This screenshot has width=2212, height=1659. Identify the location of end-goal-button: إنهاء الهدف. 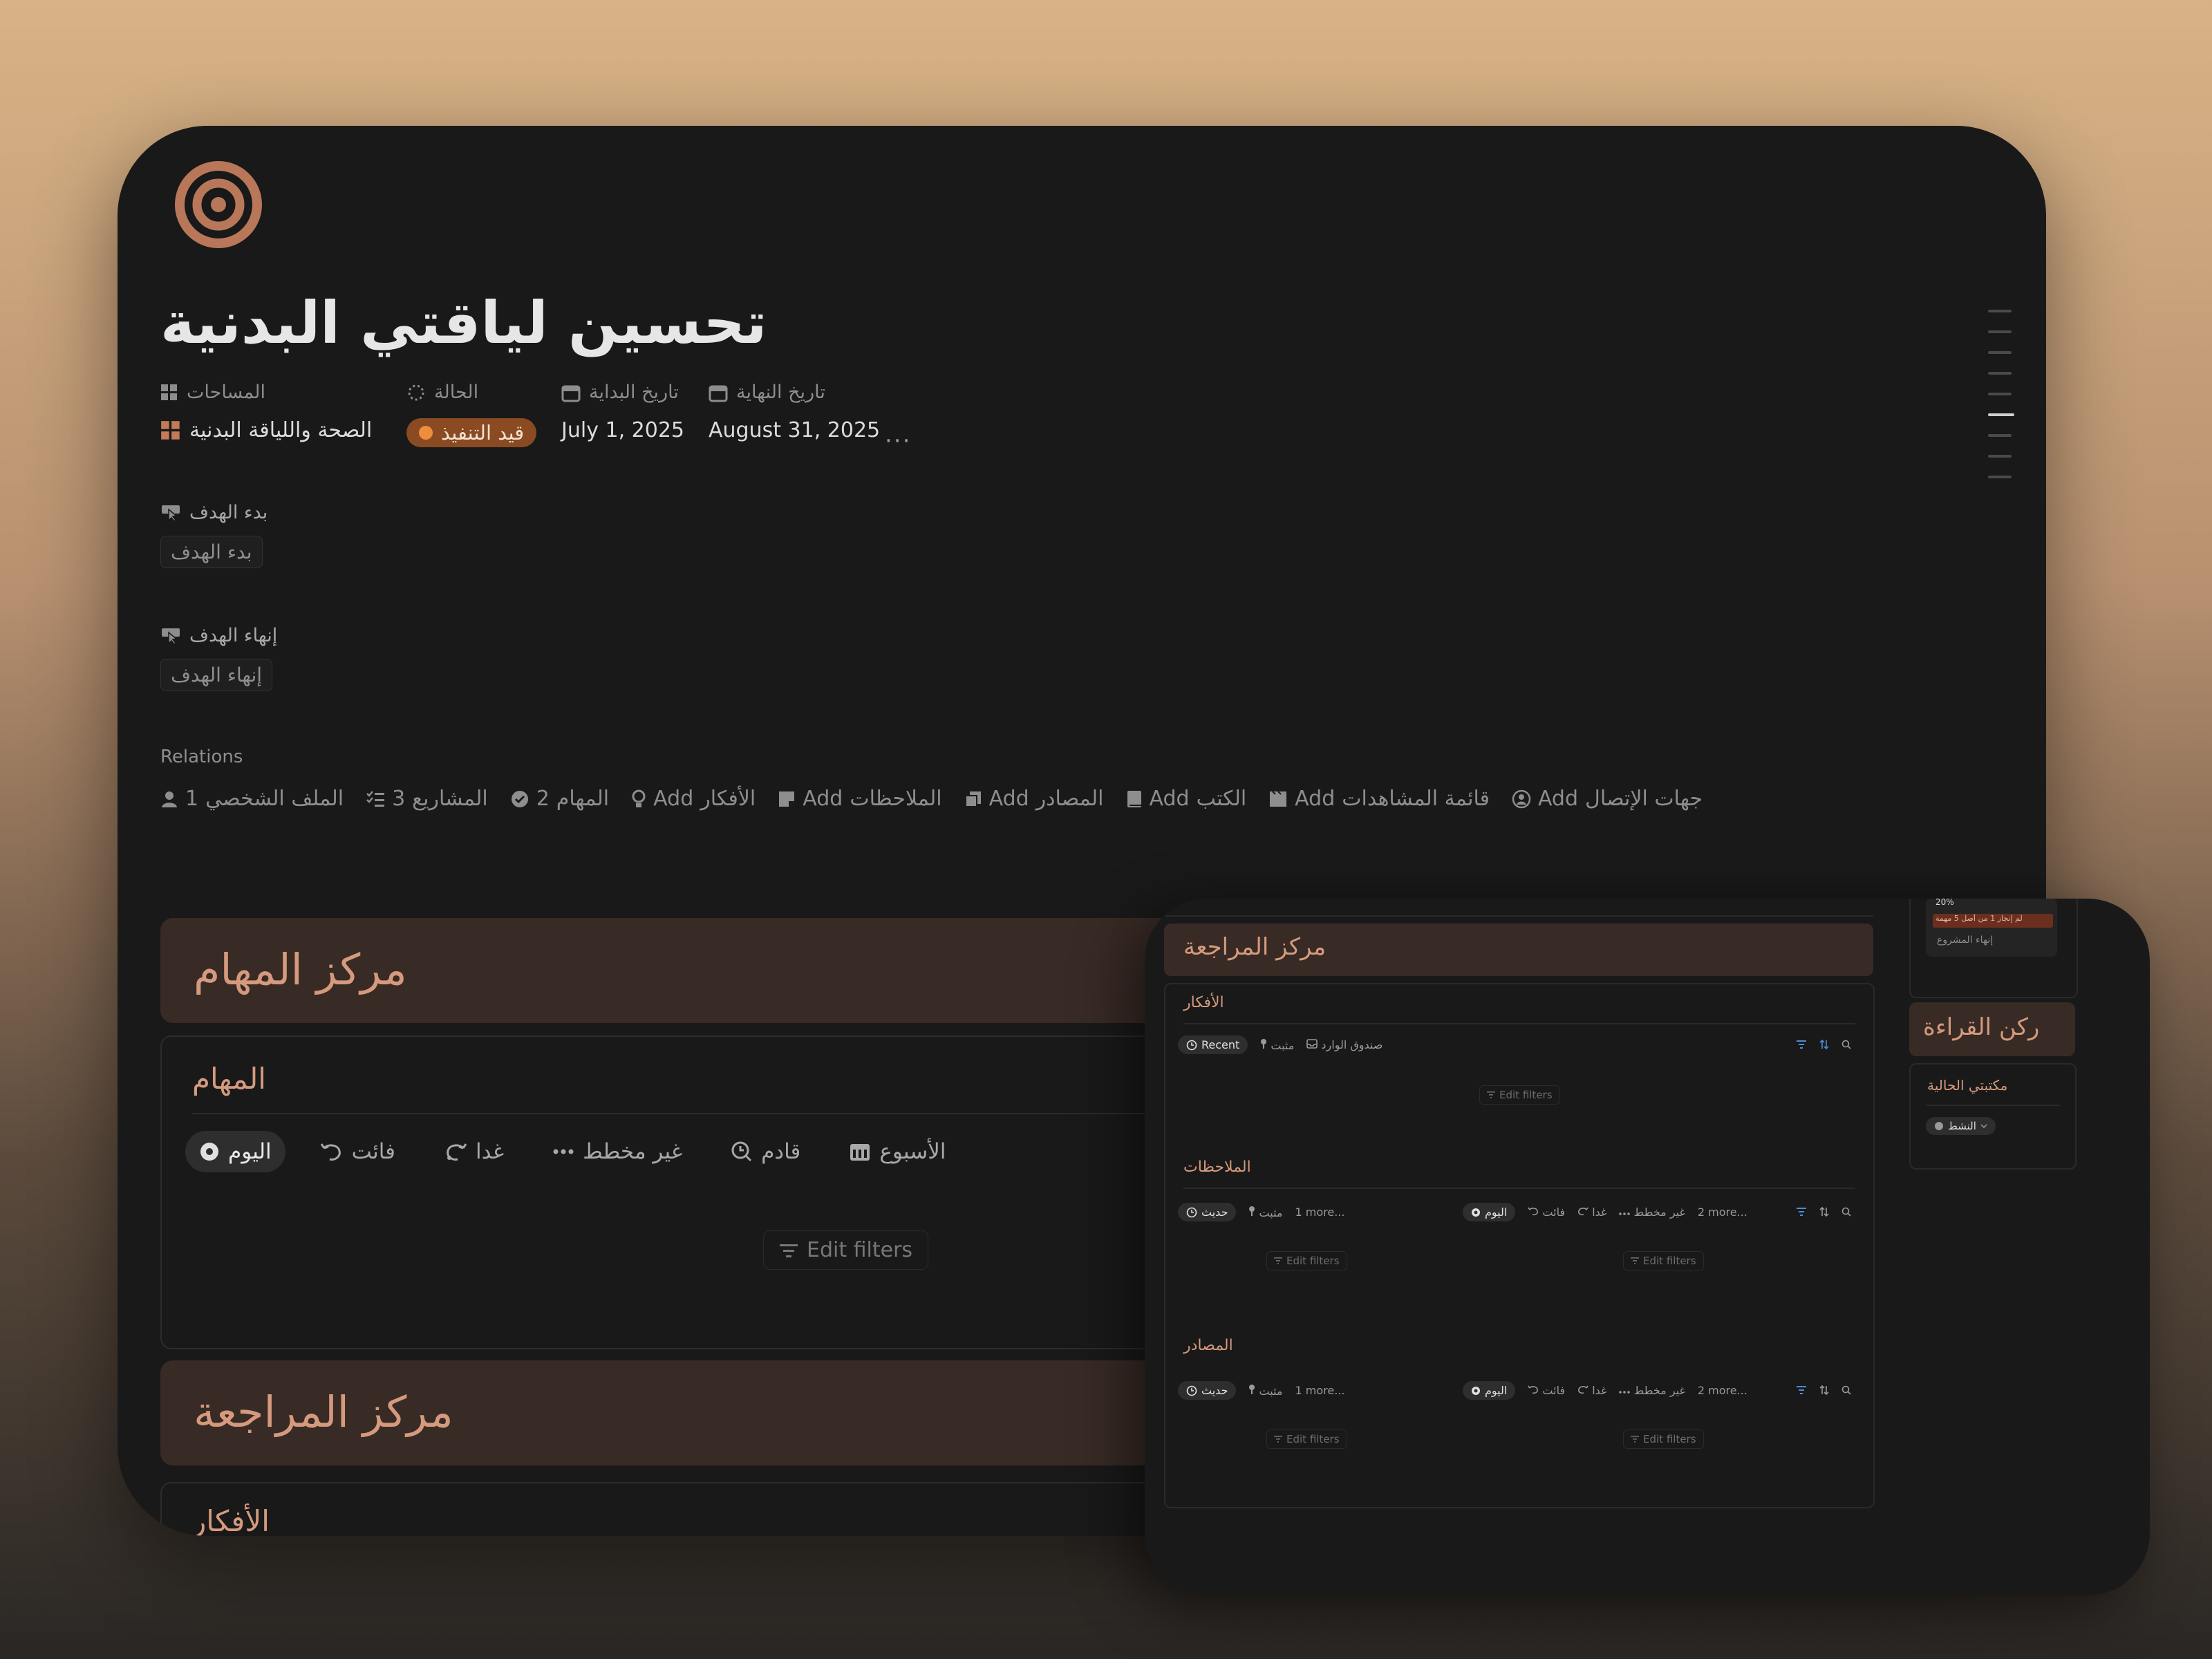
(216, 675).